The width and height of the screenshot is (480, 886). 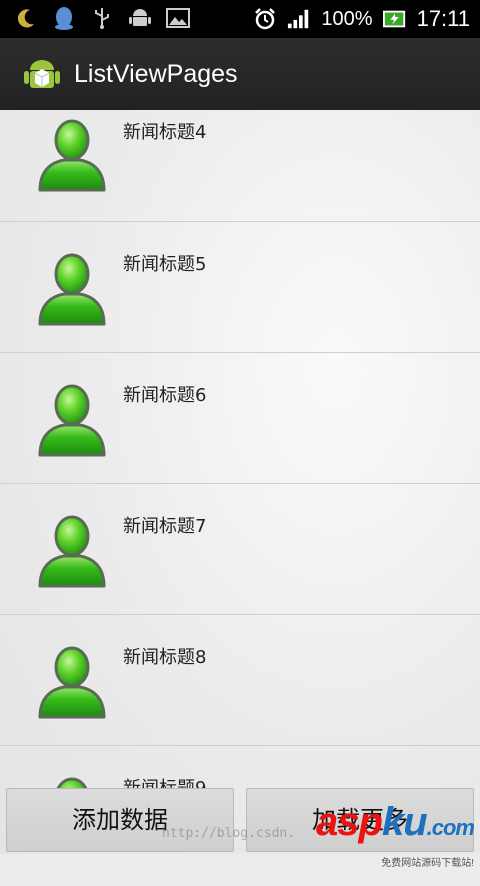 I want to click on list-item: 新闻标题4, so click(x=240, y=166).